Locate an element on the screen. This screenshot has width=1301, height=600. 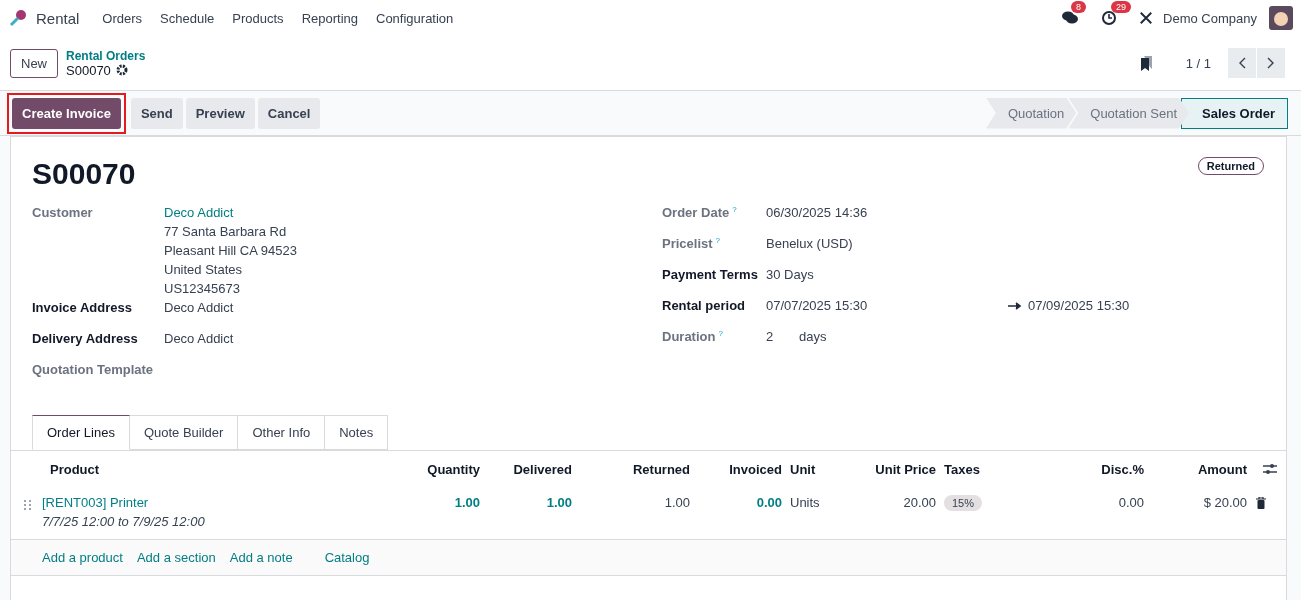
field-value: 30 Days is located at coordinates (790, 274).